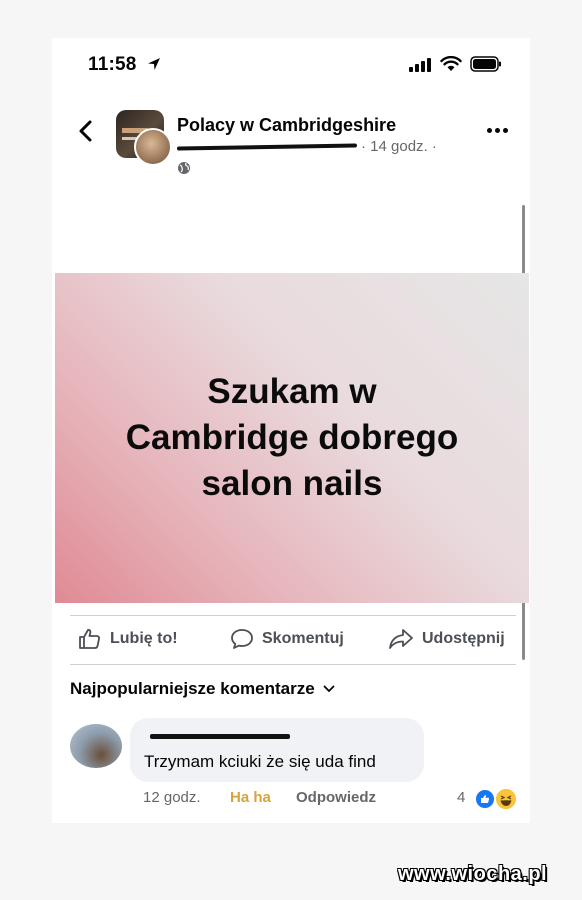 Image resolution: width=582 pixels, height=900 pixels. What do you see at coordinates (184, 168) in the screenshot?
I see `globe-icon` at bounding box center [184, 168].